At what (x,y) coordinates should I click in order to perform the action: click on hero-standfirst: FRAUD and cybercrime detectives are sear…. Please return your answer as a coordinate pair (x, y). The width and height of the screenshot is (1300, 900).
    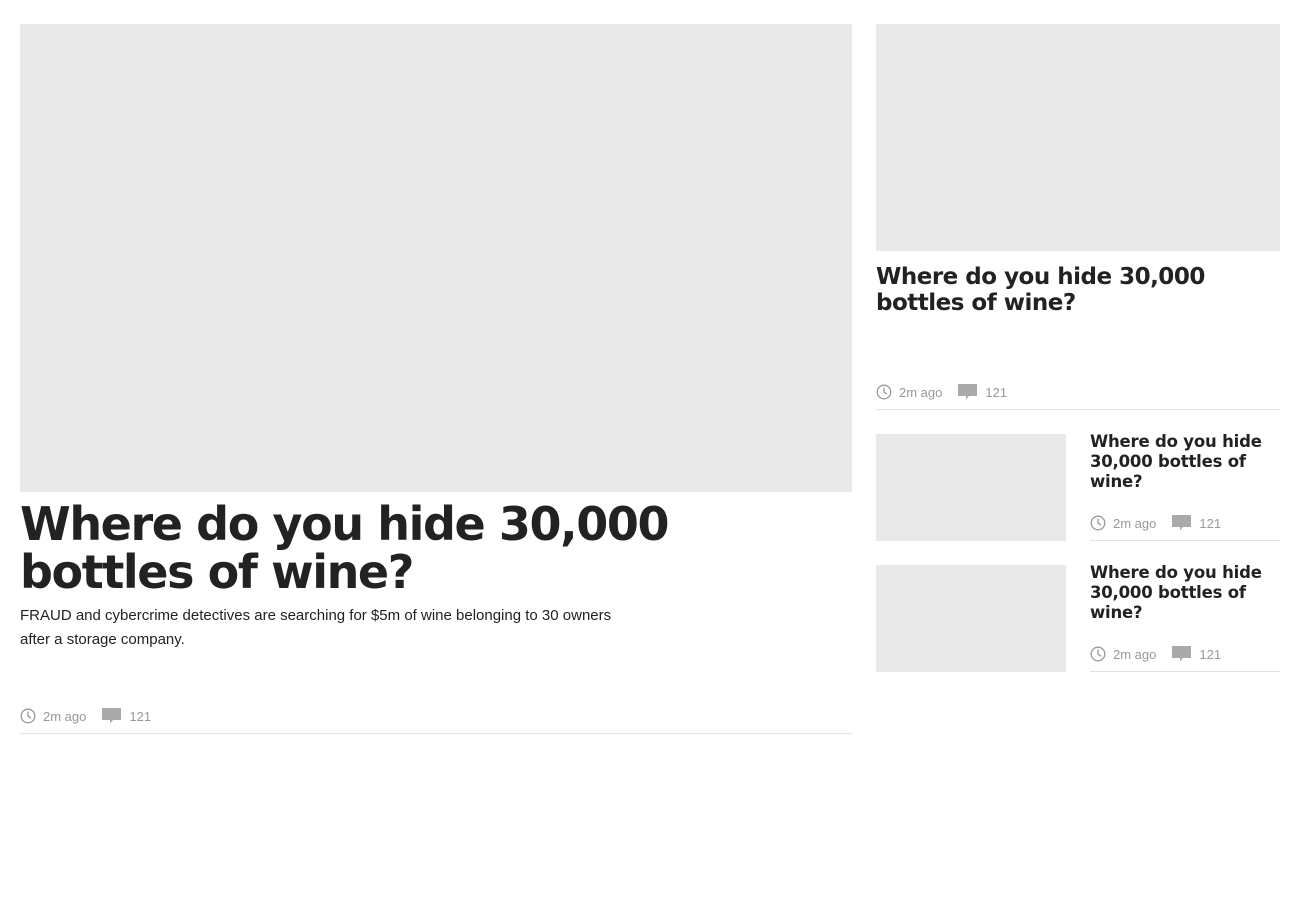
    Looking at the image, I should click on (316, 627).